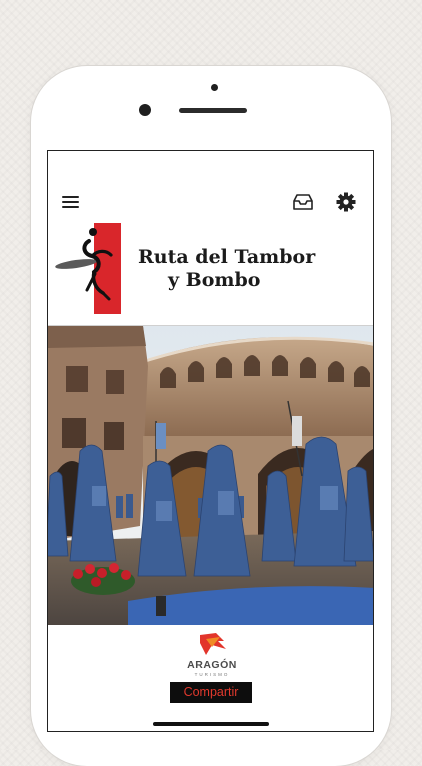  I want to click on home-indicator, so click(211, 724).